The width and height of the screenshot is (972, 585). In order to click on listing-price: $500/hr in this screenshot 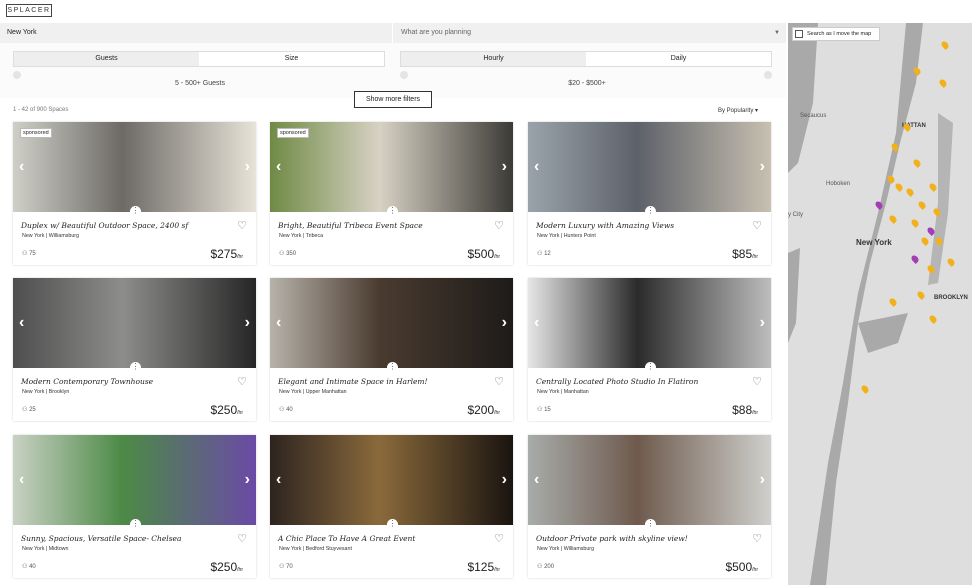, I will do `click(483, 254)`.